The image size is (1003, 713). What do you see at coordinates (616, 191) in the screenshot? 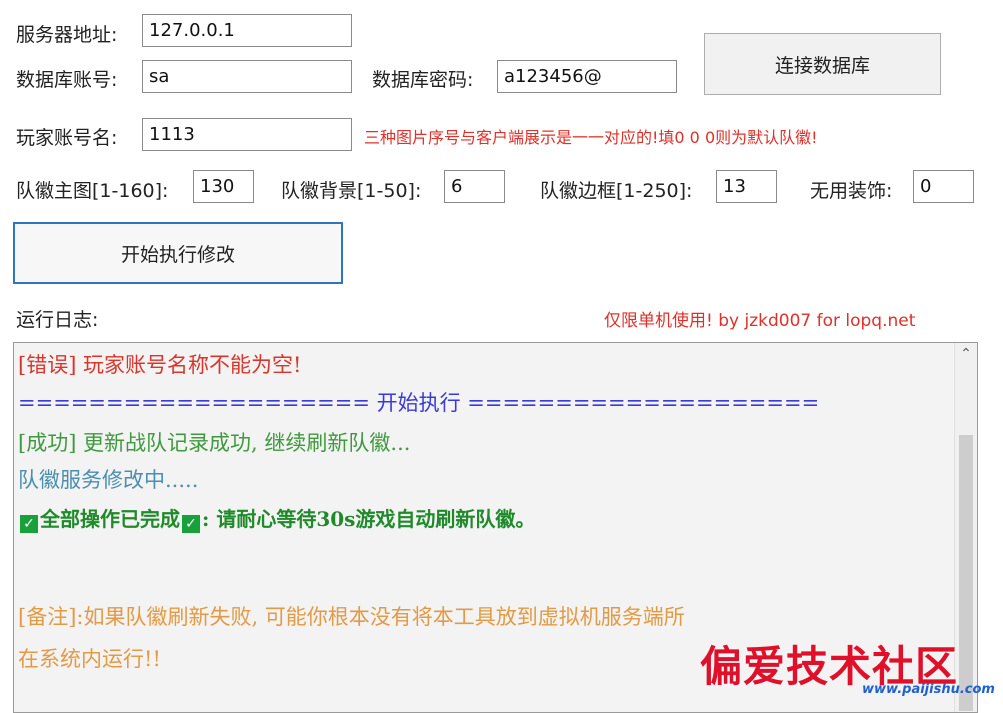
I see `emblem-border-label: 队徽边框[1-250]:` at bounding box center [616, 191].